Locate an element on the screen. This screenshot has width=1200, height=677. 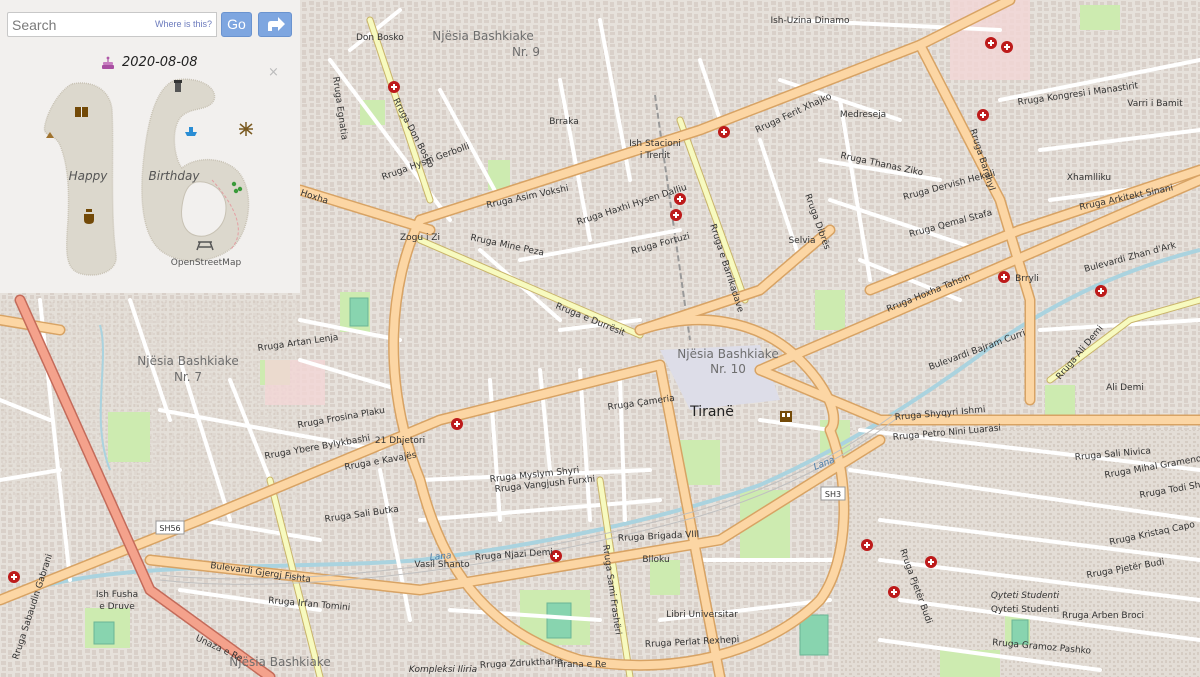
boat-icon is located at coordinates (191, 131).